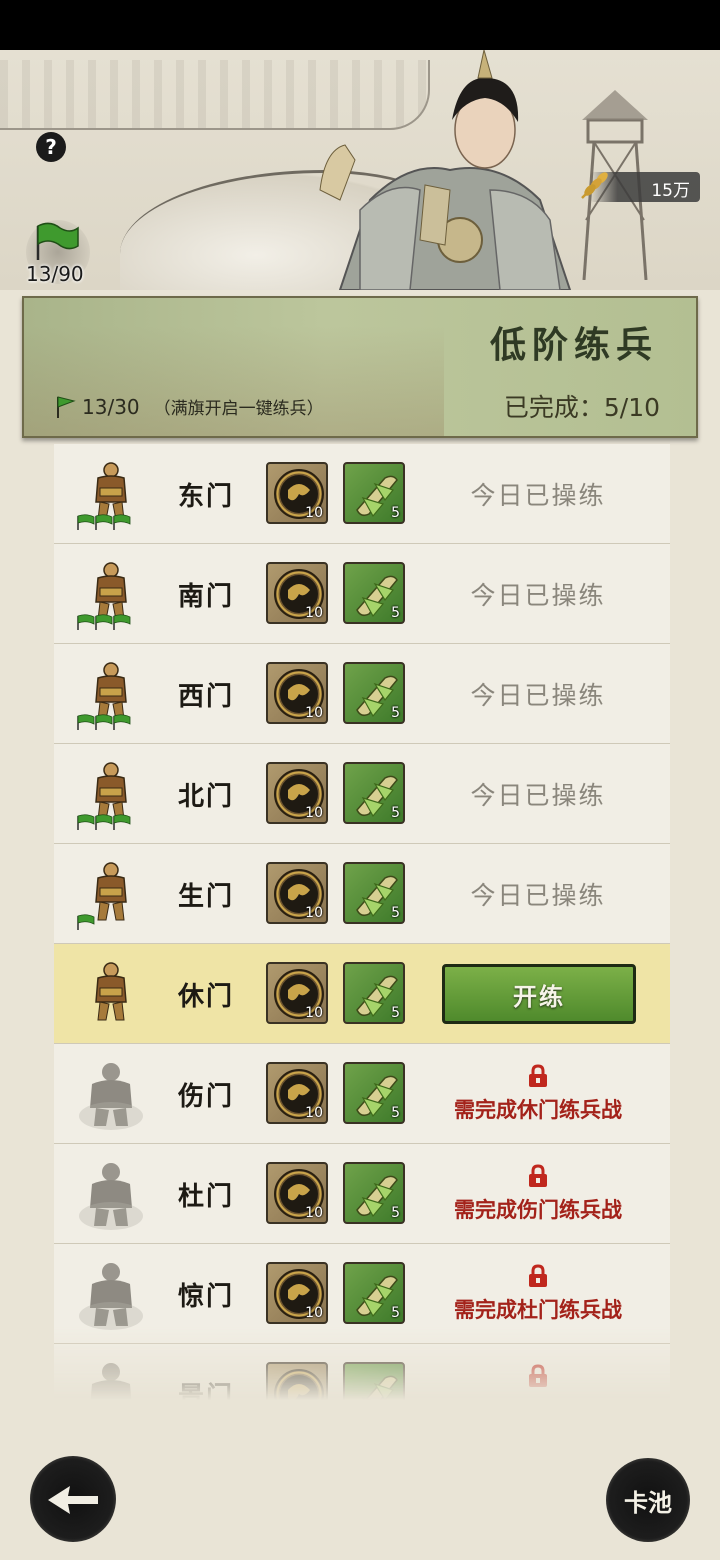  I want to click on gate-row: 东门 10 5 今日已操练, so click(362, 494).